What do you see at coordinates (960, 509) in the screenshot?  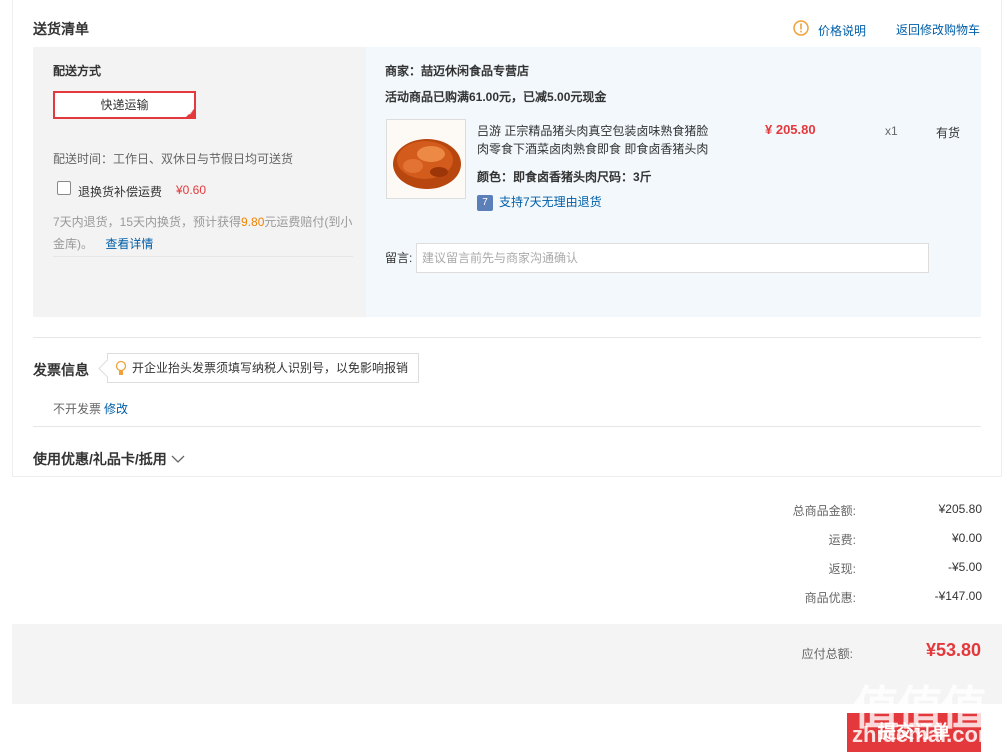 I see `summary-value: ¥205.80` at bounding box center [960, 509].